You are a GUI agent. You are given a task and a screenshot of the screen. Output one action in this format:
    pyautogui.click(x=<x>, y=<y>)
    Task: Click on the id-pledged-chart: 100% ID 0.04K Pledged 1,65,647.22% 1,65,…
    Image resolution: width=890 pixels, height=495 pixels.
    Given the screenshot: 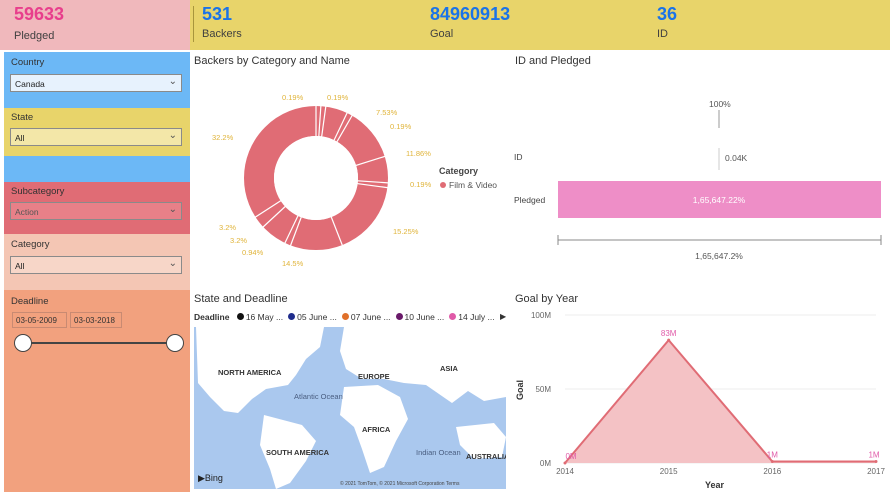 What is the action you would take?
    pyautogui.click(x=698, y=180)
    